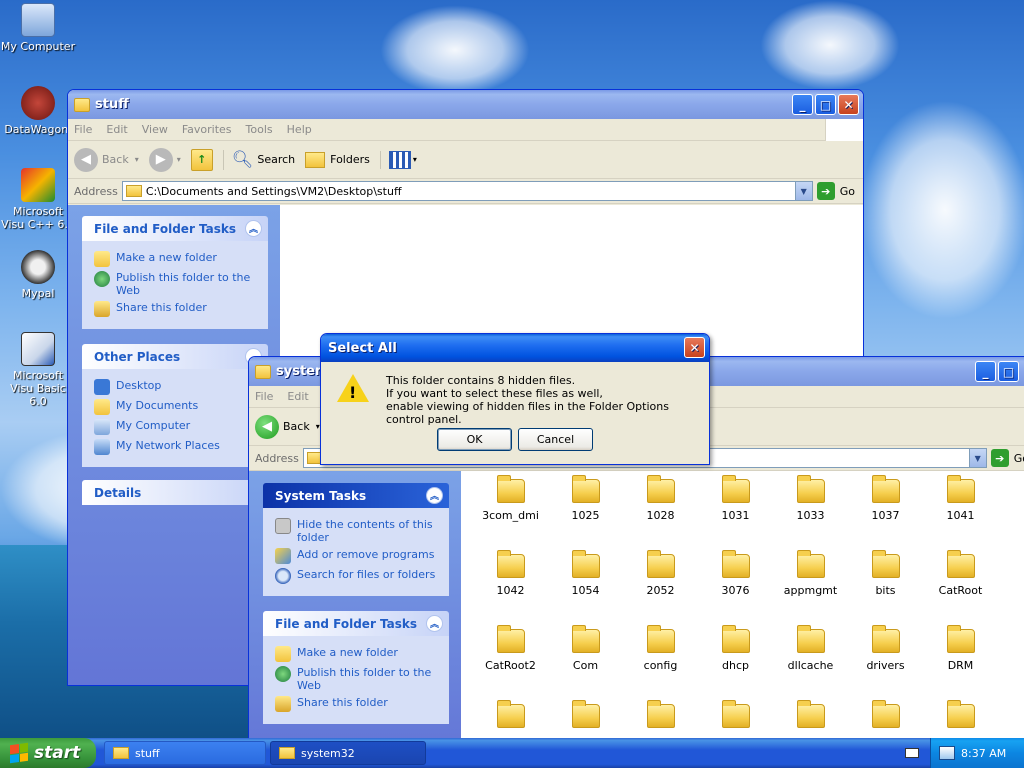 The height and width of the screenshot is (768, 1024). What do you see at coordinates (474, 439) in the screenshot?
I see `ok-button: OK` at bounding box center [474, 439].